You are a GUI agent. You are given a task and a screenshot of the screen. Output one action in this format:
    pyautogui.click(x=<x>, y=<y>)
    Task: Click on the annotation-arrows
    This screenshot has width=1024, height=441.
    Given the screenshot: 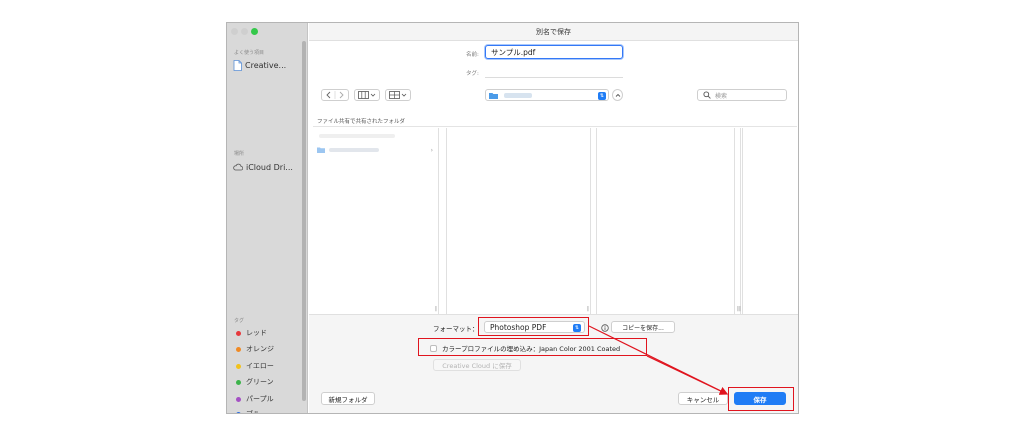 What is the action you would take?
    pyautogui.click(x=658, y=360)
    